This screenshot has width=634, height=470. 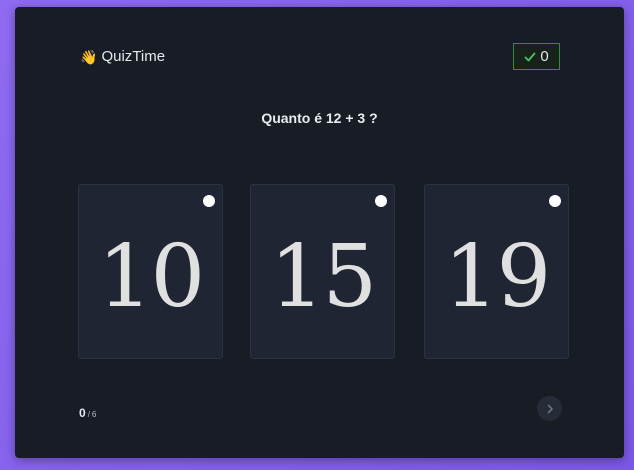 I want to click on question-text: Quanto é 12 + 3 ?, so click(x=319, y=118).